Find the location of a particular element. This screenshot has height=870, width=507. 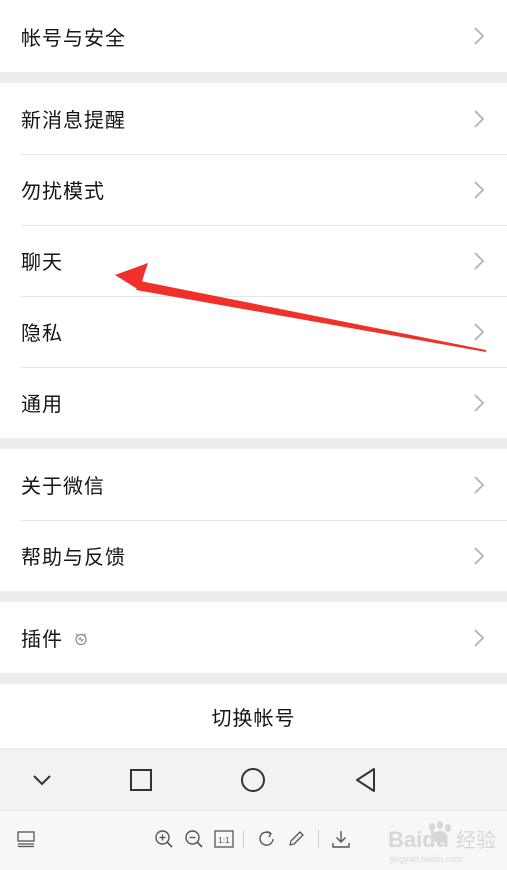

settings-row-plugins: 插件 is located at coordinates (253, 637).